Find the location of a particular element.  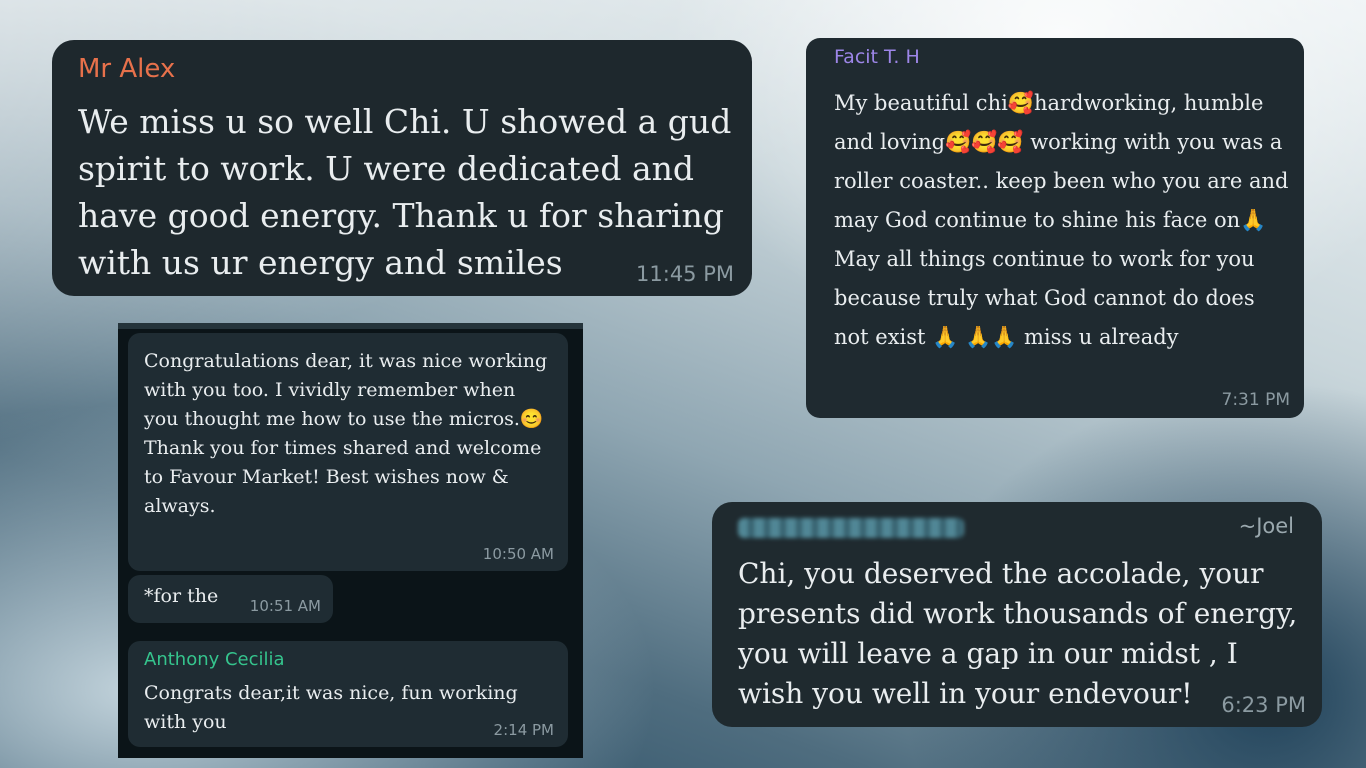

message-timestamp: 2:14 PM is located at coordinates (523, 730).